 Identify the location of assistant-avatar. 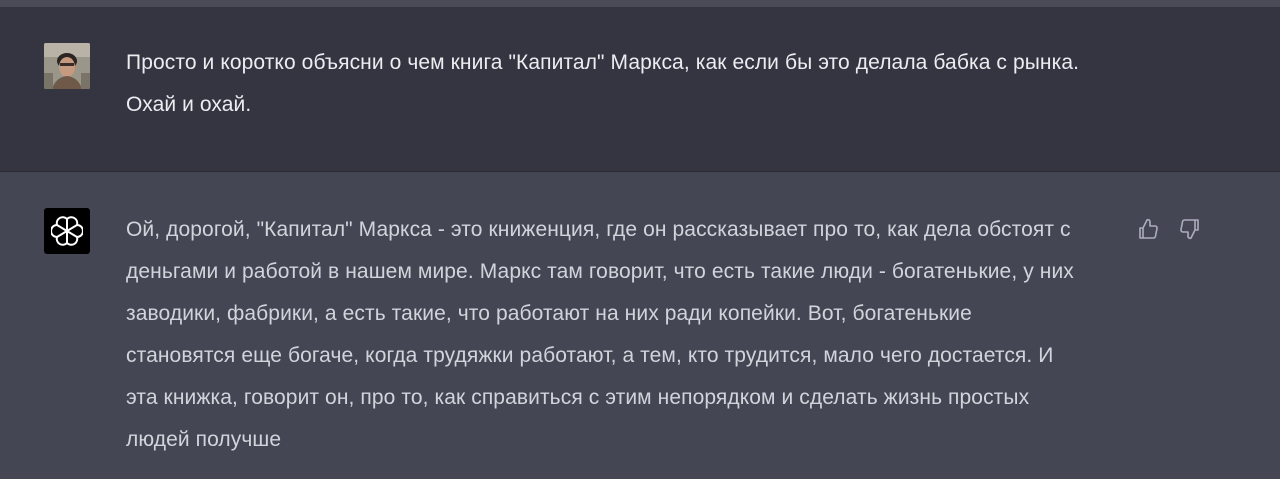
(67, 231).